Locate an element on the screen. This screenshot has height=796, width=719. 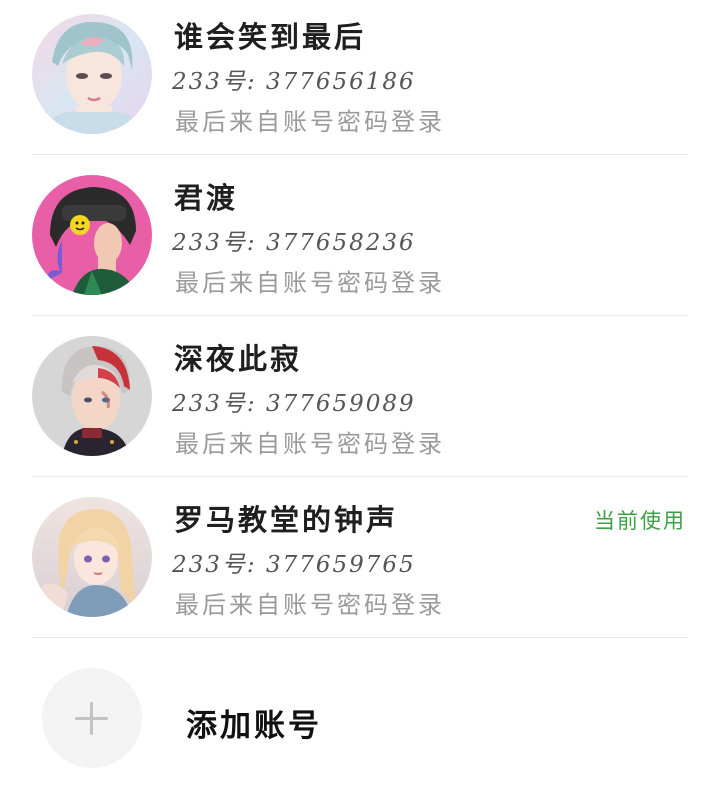
account-id: 233号: 377656186 is located at coordinates (294, 82).